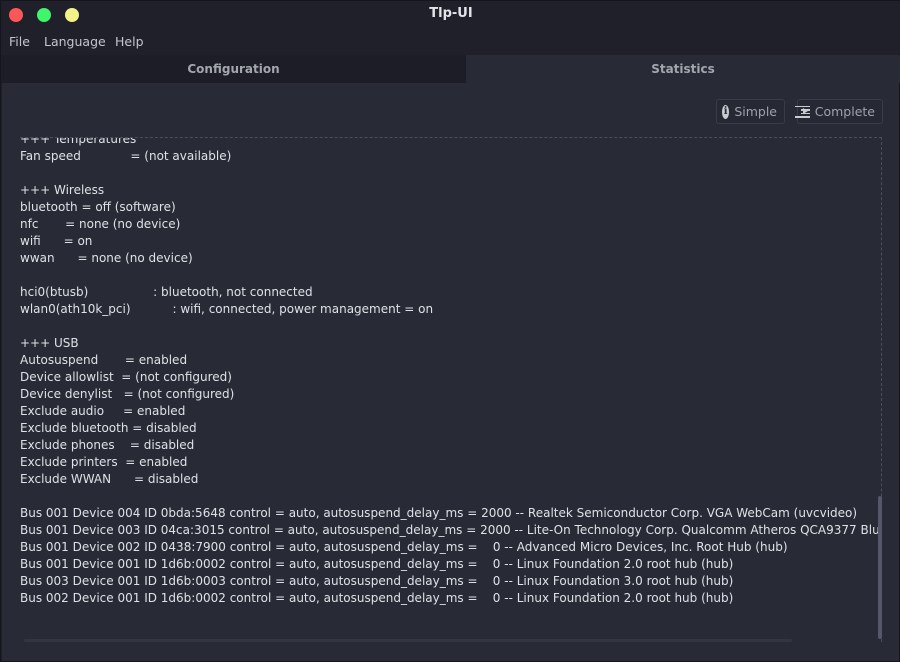  What do you see at coordinates (127, 394) in the screenshot?
I see `output-line: Device denylist = (not configured)` at bounding box center [127, 394].